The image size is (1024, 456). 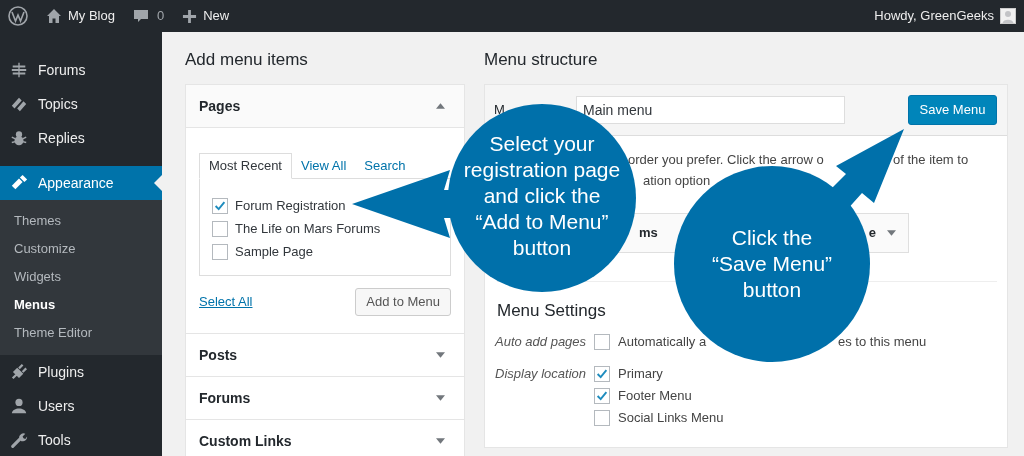 I want to click on sidebar-item: Users, so click(x=81, y=406).